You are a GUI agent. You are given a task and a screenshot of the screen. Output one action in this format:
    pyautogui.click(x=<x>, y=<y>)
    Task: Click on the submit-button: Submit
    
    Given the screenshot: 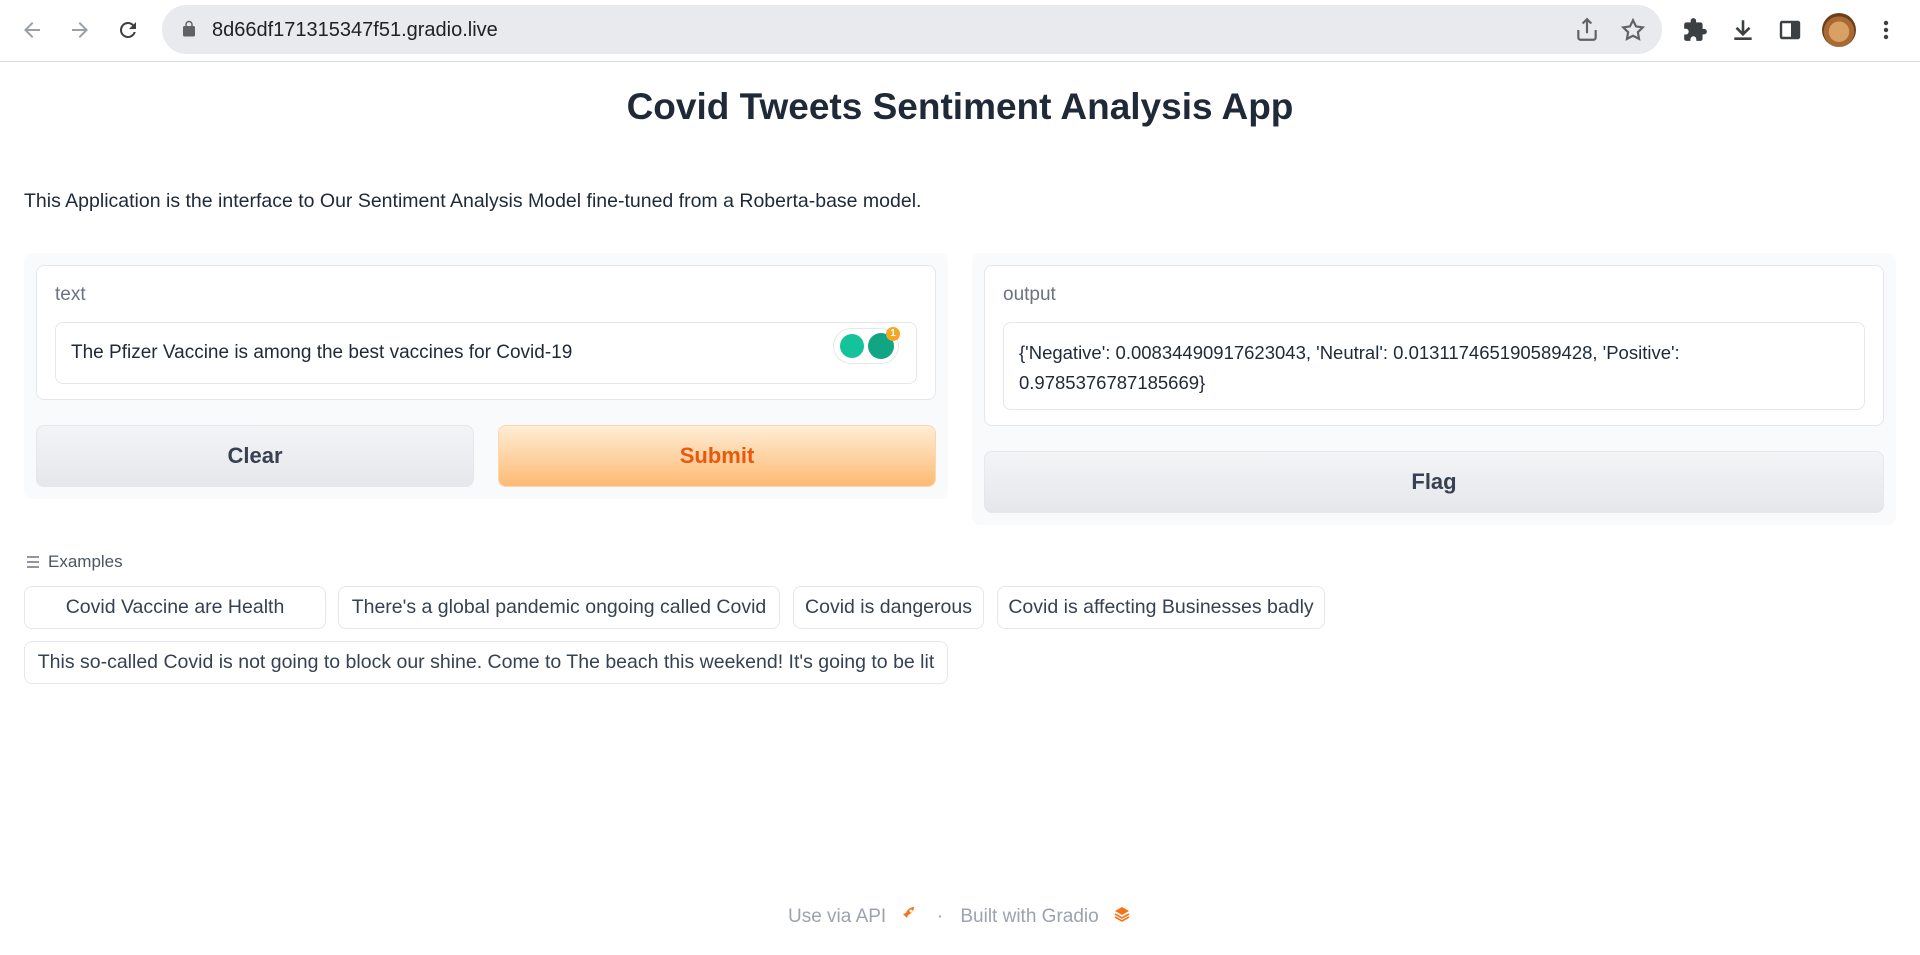 What is the action you would take?
    pyautogui.click(x=717, y=456)
    